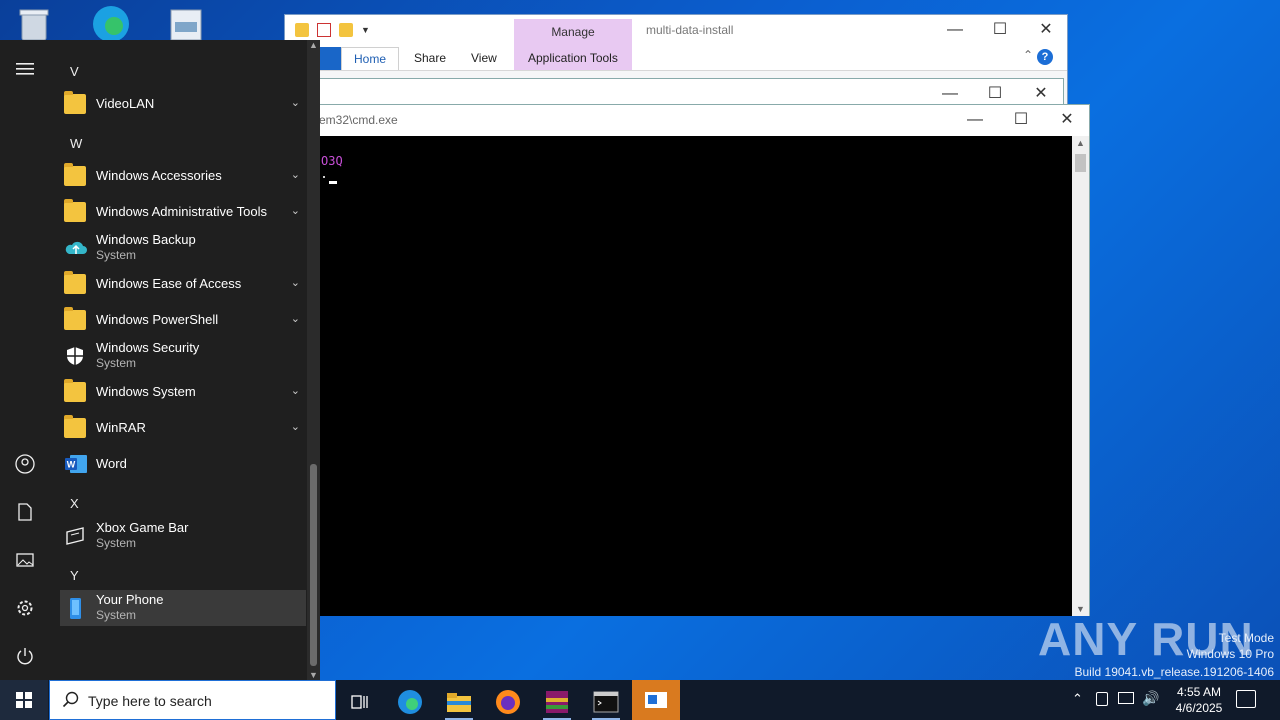 This screenshot has height=720, width=1280. What do you see at coordinates (606, 702) in the screenshot?
I see `cmd-taskbar-icon` at bounding box center [606, 702].